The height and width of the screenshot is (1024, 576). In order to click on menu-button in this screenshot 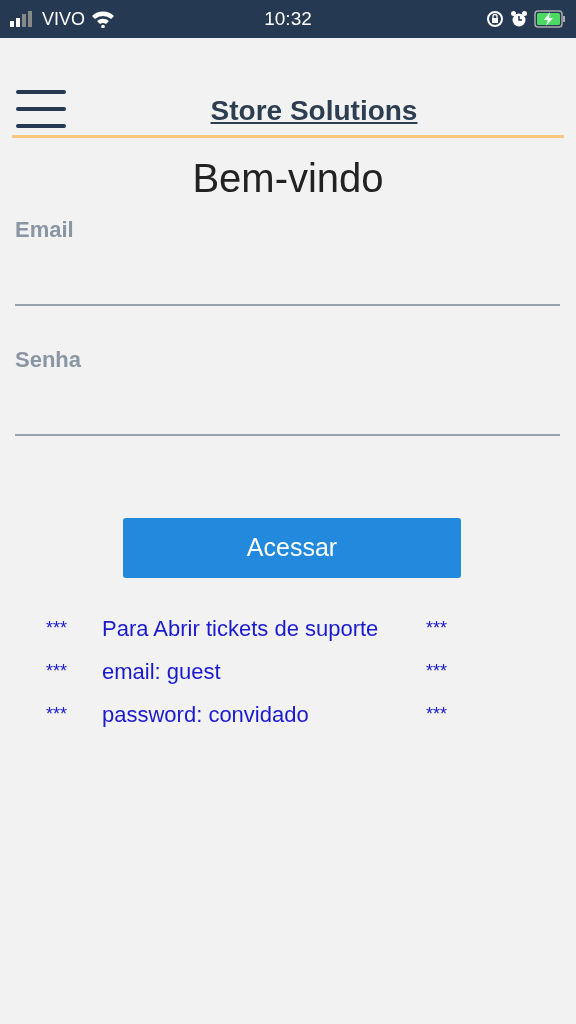, I will do `click(42, 109)`.